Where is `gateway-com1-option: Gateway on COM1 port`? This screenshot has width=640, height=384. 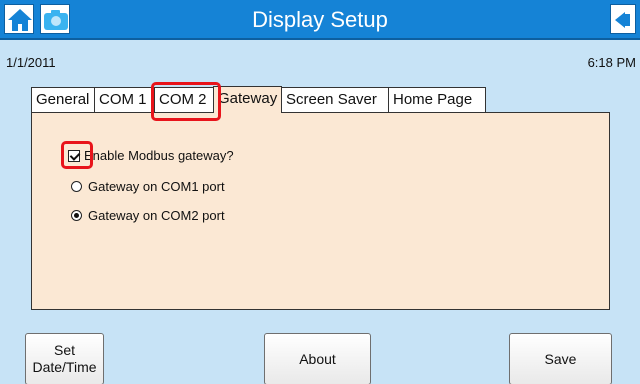 gateway-com1-option: Gateway on COM1 port is located at coordinates (148, 186).